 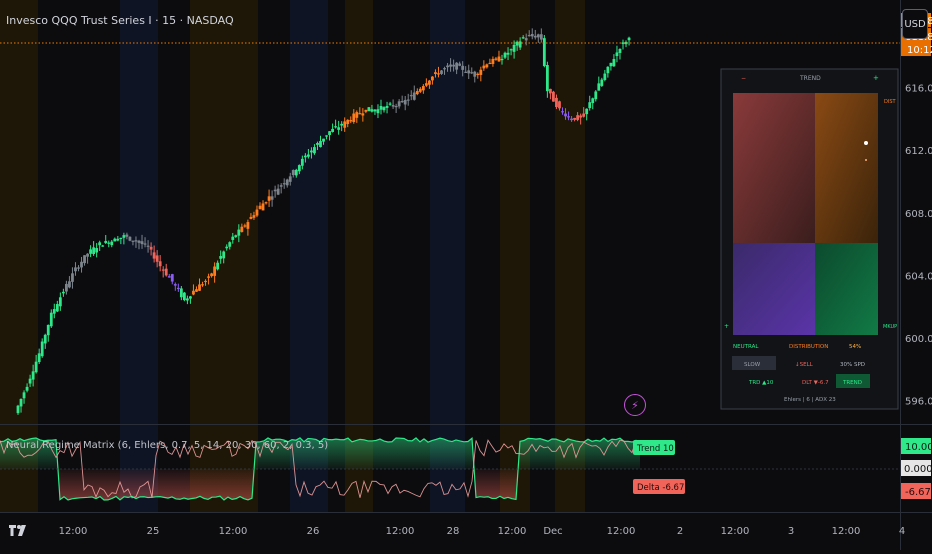 I want to click on lightning-icon: ⚡, so click(x=635, y=405).